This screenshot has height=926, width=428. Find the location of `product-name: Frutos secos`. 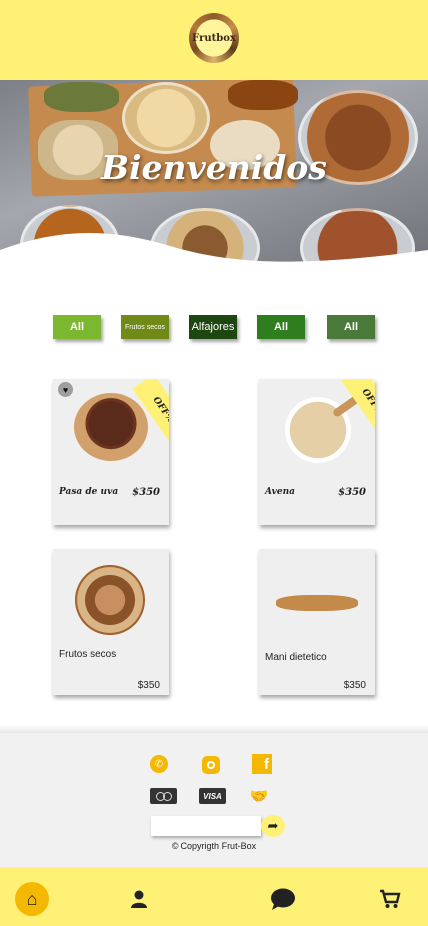

product-name: Frutos secos is located at coordinates (88, 654).